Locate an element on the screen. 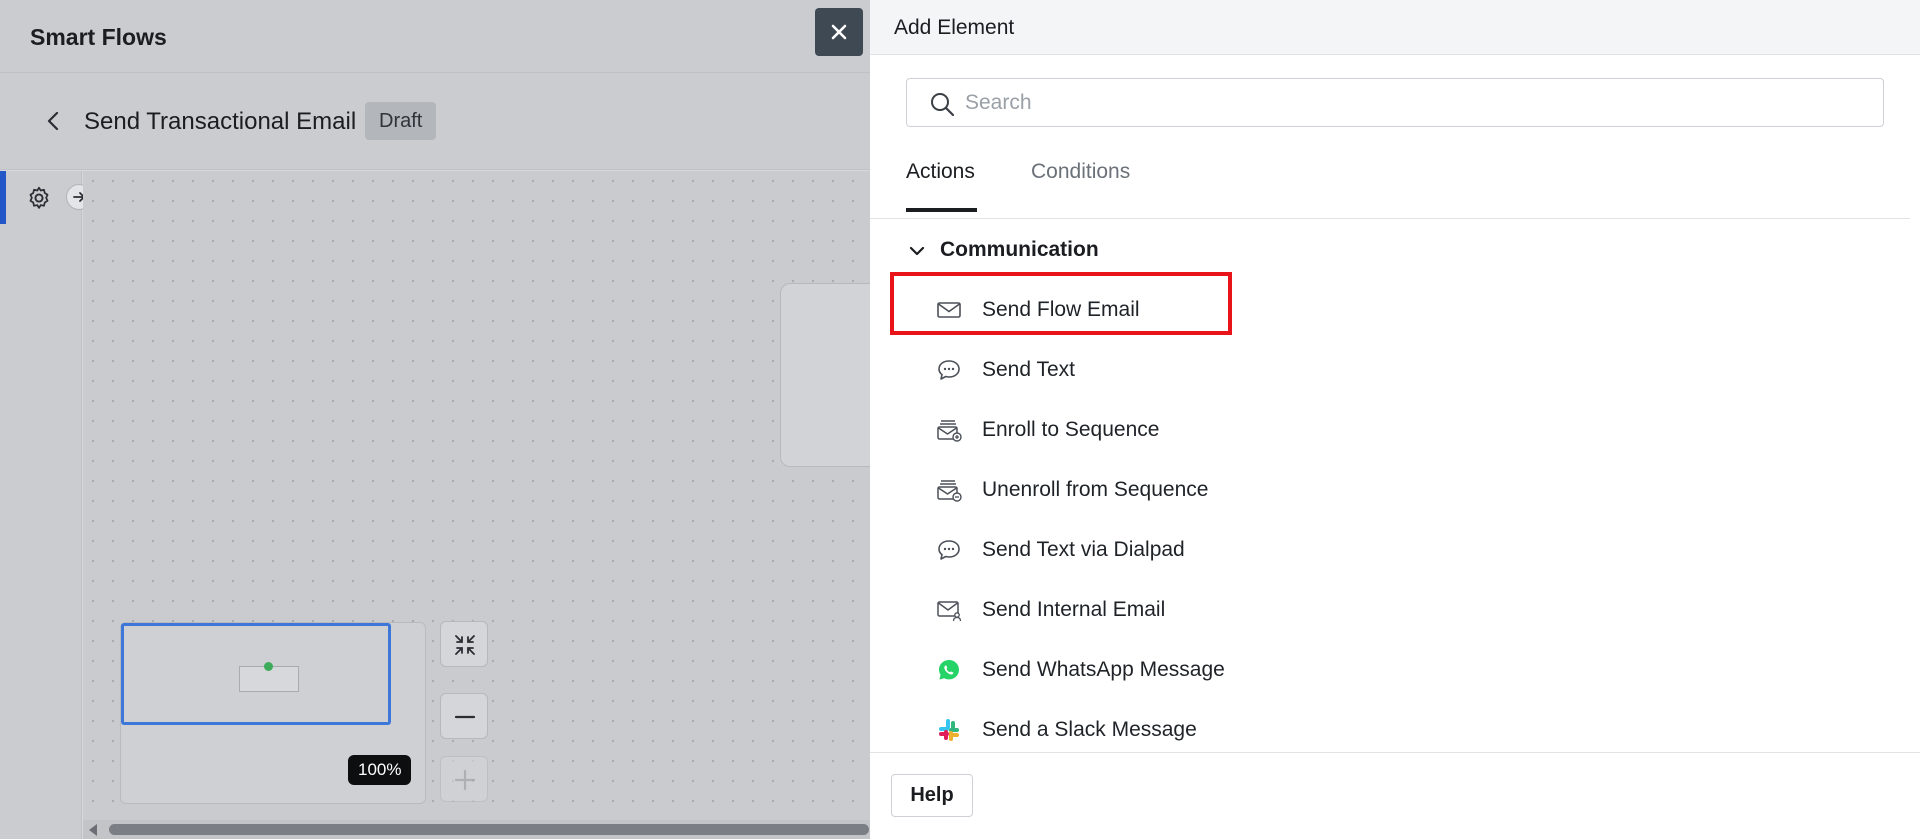 This screenshot has height=839, width=1920. element-send-text: Send Text is located at coordinates (1236, 370).